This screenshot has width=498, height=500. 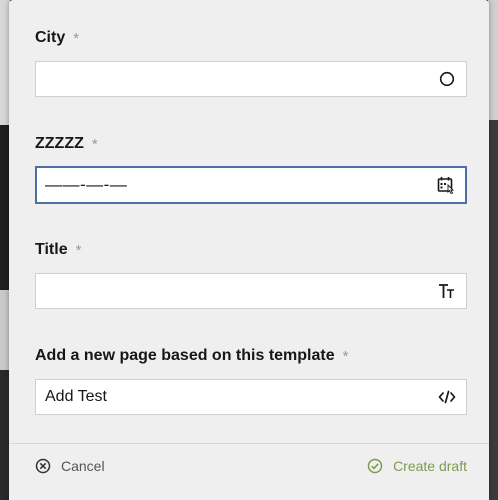 What do you see at coordinates (447, 79) in the screenshot?
I see `circle-icon` at bounding box center [447, 79].